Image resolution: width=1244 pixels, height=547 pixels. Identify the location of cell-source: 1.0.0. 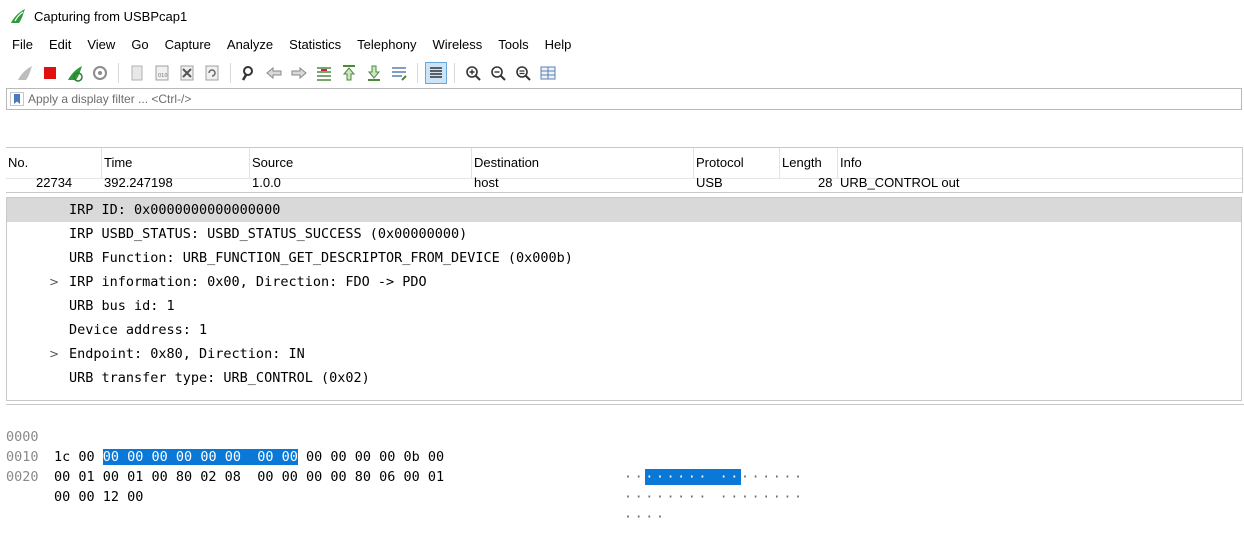
(266, 182).